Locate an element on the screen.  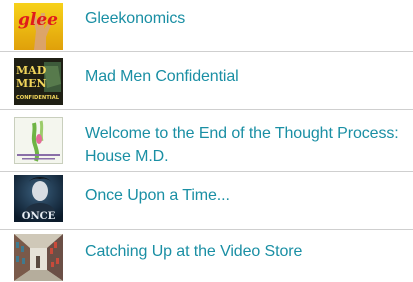
house-md-book-cover-icon is located at coordinates (38, 140).